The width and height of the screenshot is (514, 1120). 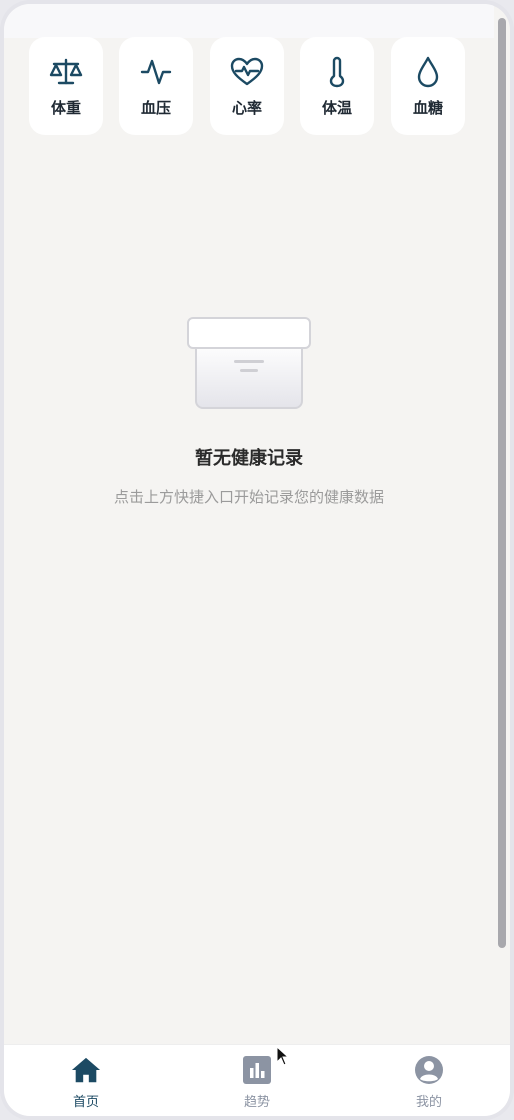 I want to click on drop-icon, so click(x=428, y=72).